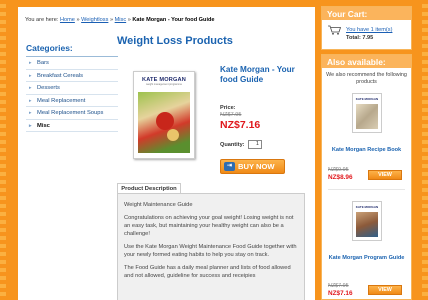 This screenshot has width=428, height=300. What do you see at coordinates (72, 63) in the screenshot?
I see `sidebar-item-bars: ▸ Bars` at bounding box center [72, 63].